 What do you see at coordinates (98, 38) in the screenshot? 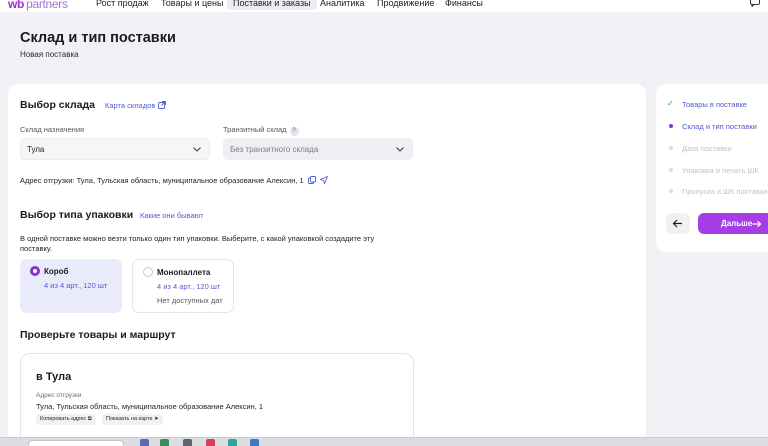
I see `page-title: Склад и тип поставки` at bounding box center [98, 38].